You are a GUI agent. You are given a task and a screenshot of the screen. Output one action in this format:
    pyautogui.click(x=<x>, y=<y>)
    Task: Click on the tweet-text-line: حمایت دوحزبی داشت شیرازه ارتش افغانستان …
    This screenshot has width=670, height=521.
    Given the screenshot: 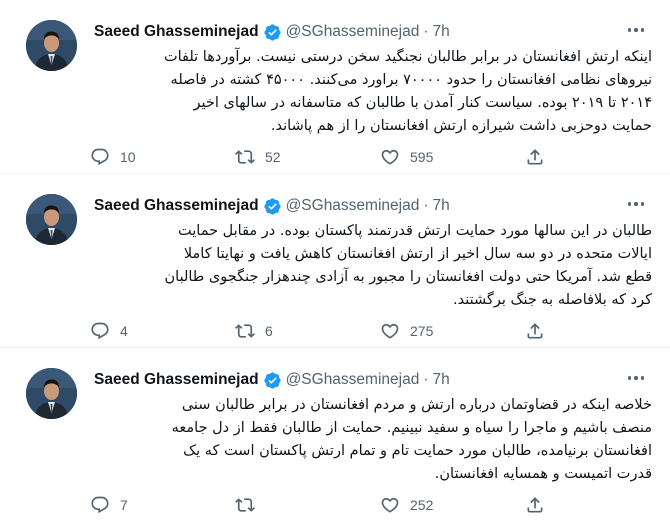 What is the action you would take?
    pyautogui.click(x=461, y=126)
    